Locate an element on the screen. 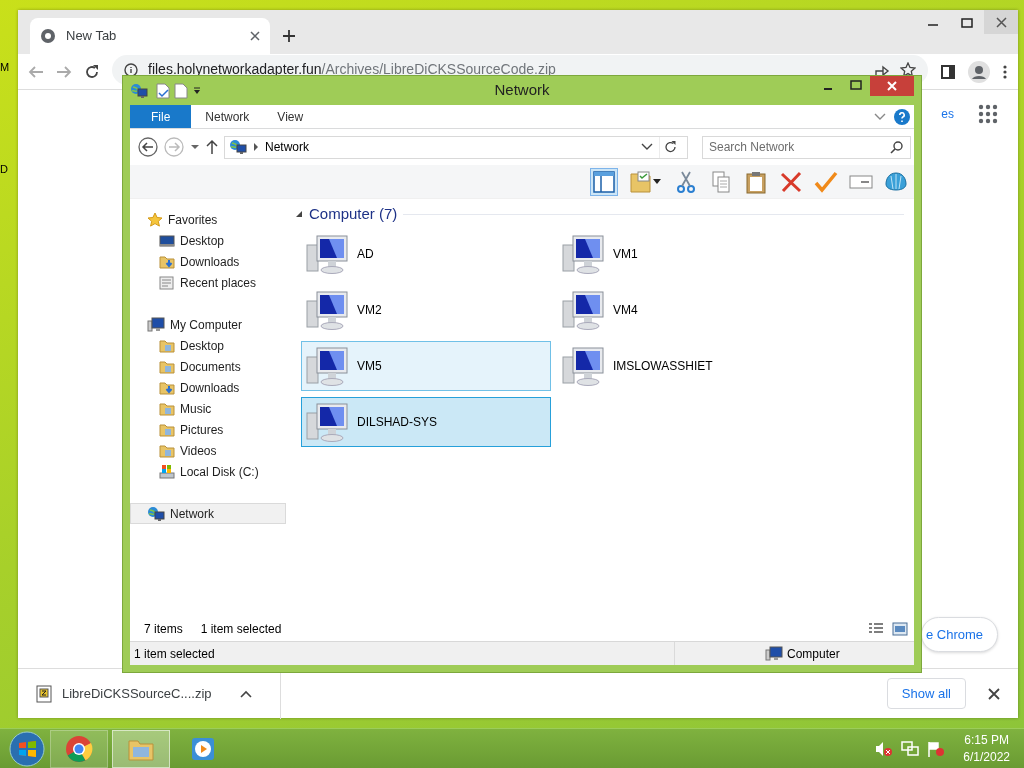  apps-grid-icon is located at coordinates (988, 114).